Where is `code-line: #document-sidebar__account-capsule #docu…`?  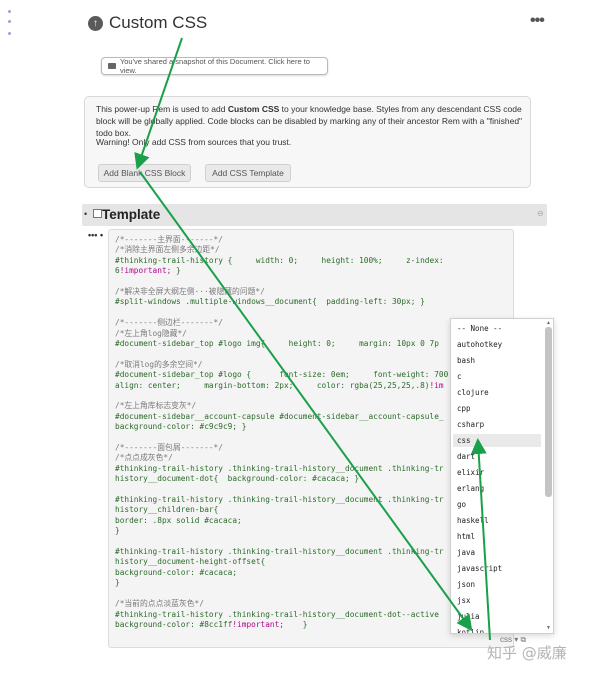
code-line: #document-sidebar__account-capsule #docu… is located at coordinates (279, 416).